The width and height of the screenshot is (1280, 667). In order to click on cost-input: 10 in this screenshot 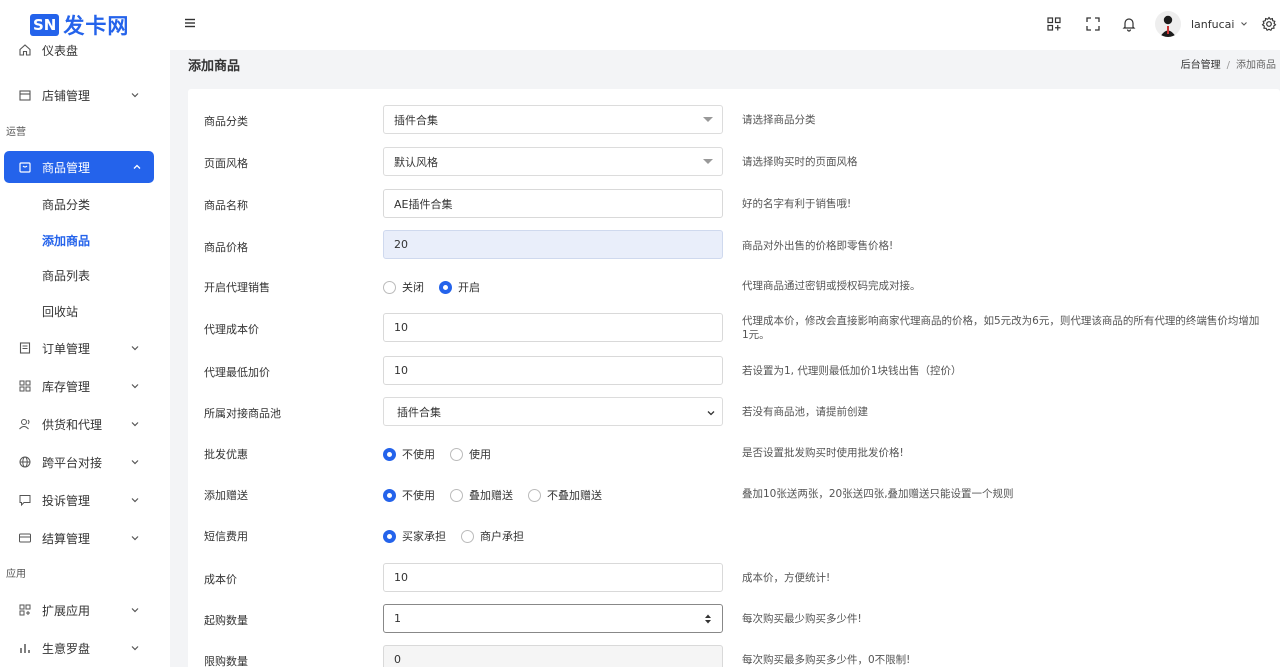, I will do `click(553, 577)`.